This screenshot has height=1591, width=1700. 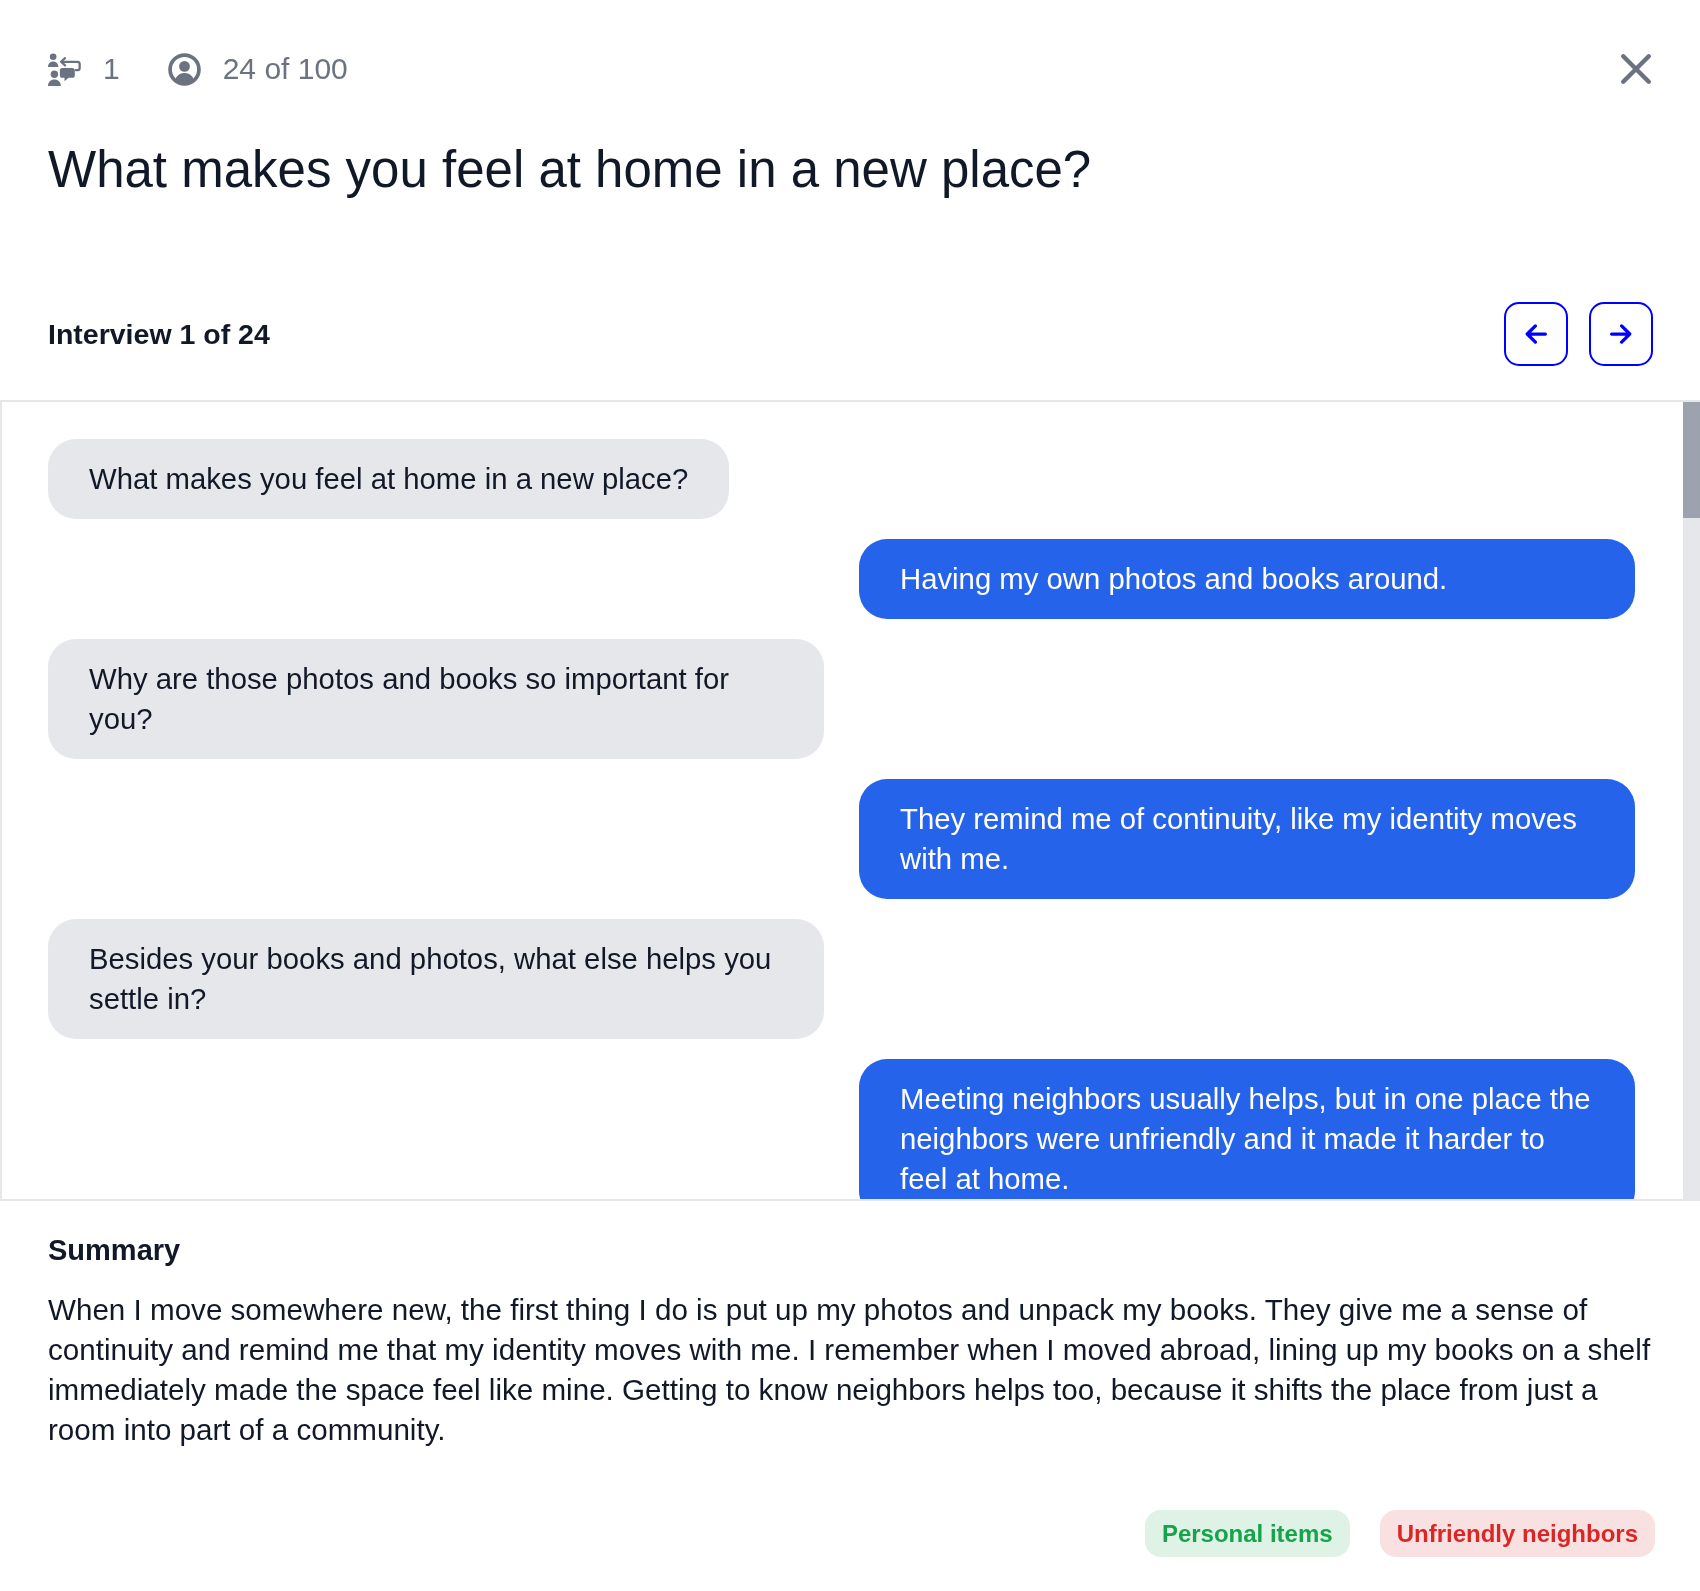 I want to click on scrollbar-thumb, so click(x=1691, y=460).